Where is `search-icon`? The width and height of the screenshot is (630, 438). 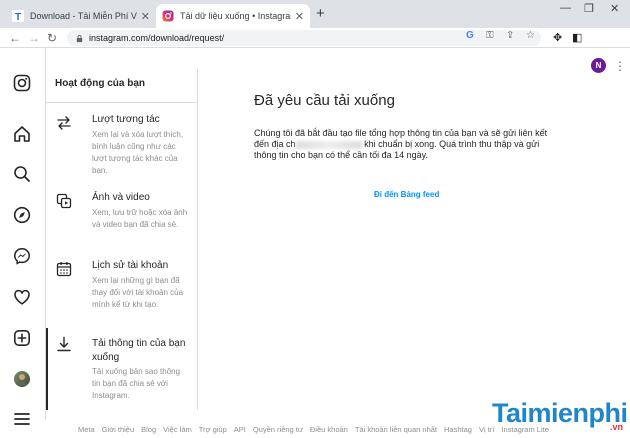 search-icon is located at coordinates (22, 174).